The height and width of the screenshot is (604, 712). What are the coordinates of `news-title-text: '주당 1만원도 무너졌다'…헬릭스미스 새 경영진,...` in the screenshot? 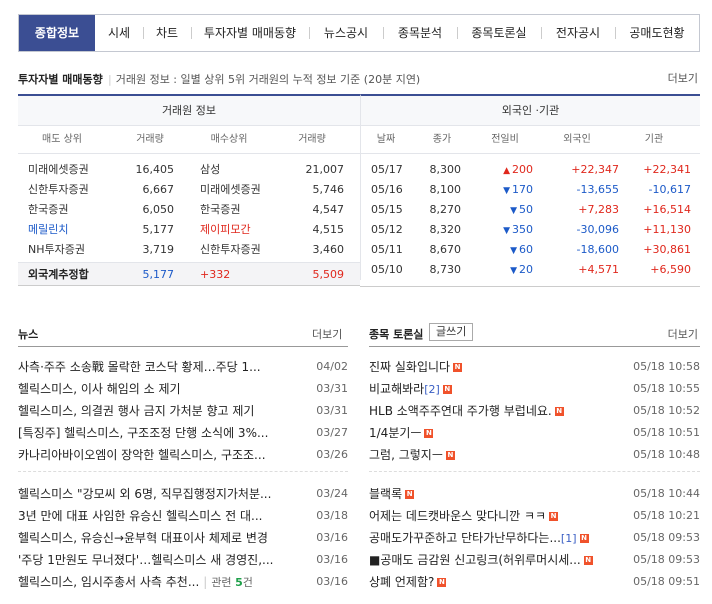 It's located at (145, 560).